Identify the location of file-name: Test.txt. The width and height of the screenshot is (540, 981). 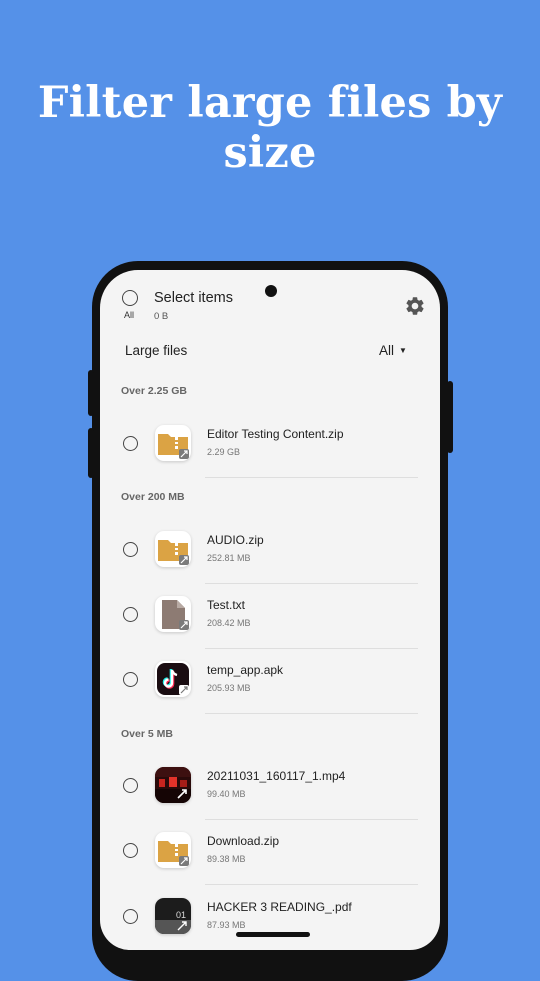
(226, 605).